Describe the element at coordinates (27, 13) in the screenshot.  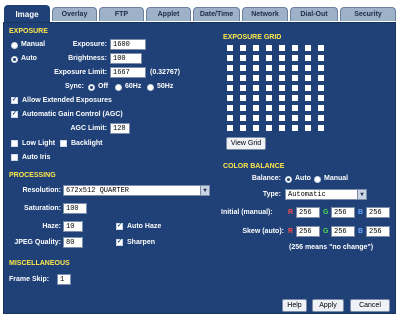
I see `tab-image: Image` at that location.